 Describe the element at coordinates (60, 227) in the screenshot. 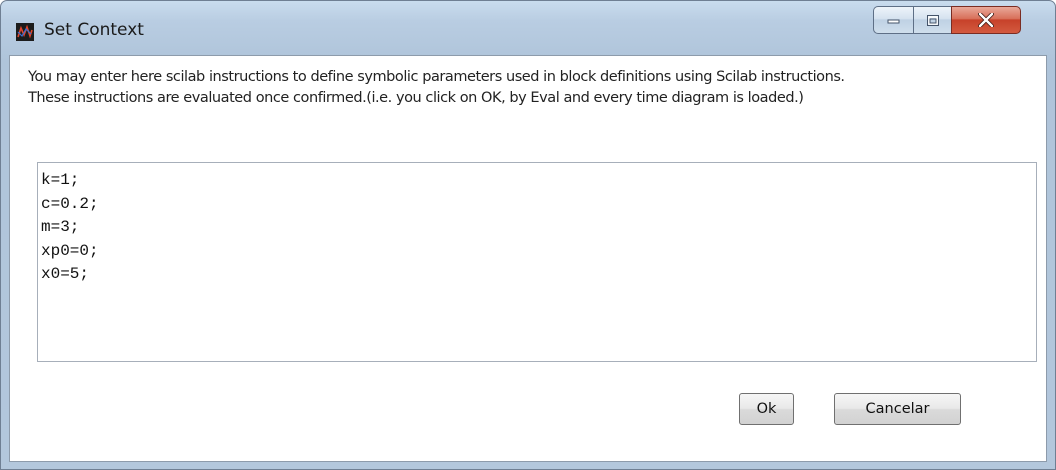

I see `context-line: m=3;` at that location.